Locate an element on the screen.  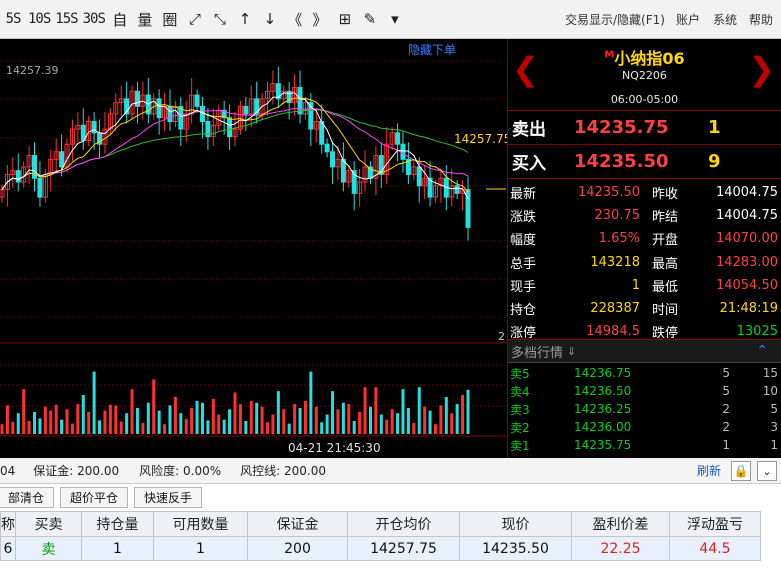
buy-row: 买入 14235.50 9 is located at coordinates (644, 162).